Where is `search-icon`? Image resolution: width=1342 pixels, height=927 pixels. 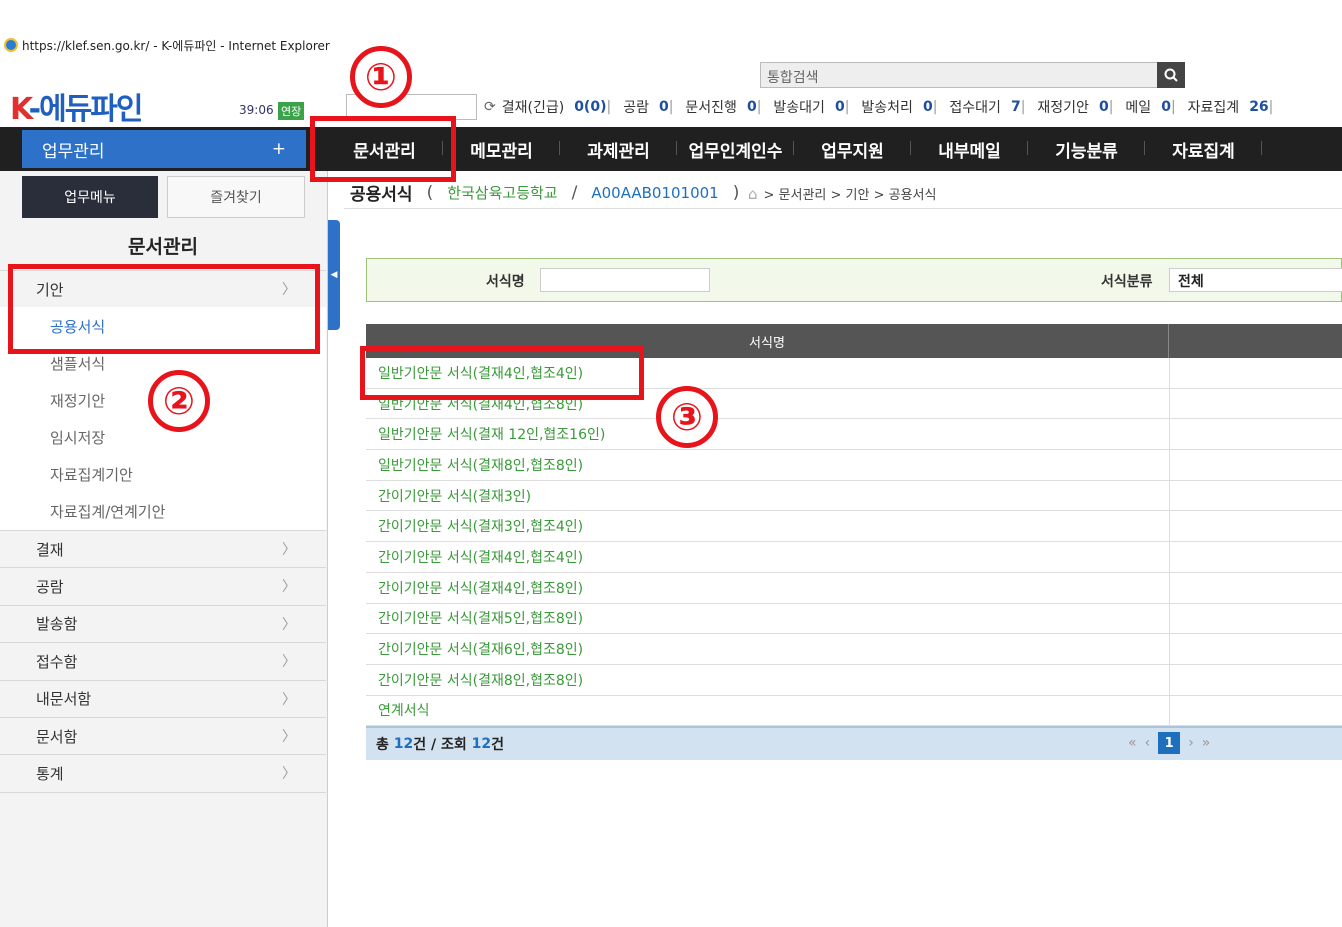
search-icon is located at coordinates (1171, 75).